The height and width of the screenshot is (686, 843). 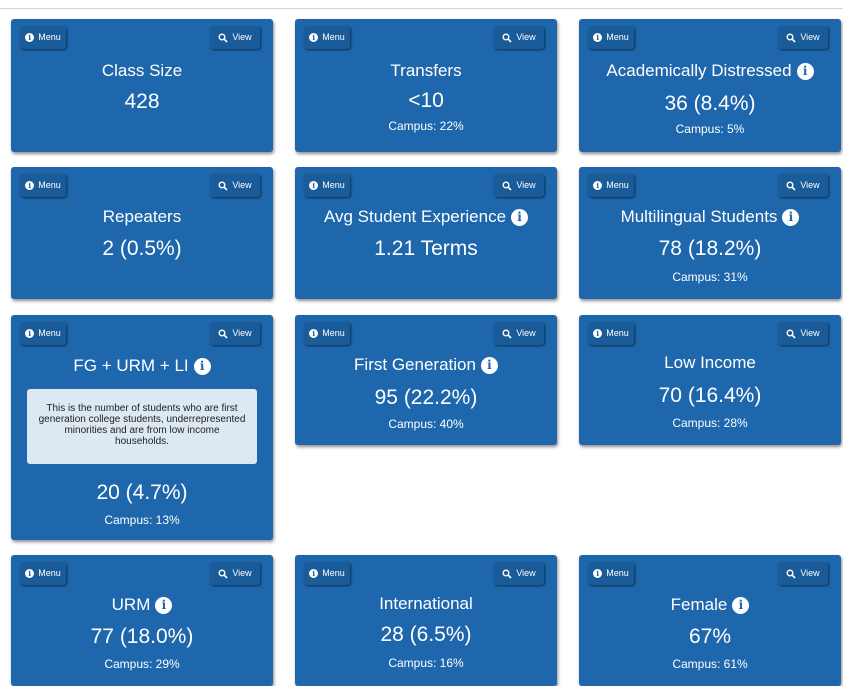 I want to click on metric-card-female: i Menu View Female i 67% Campus: 61%, so click(x=710, y=620).